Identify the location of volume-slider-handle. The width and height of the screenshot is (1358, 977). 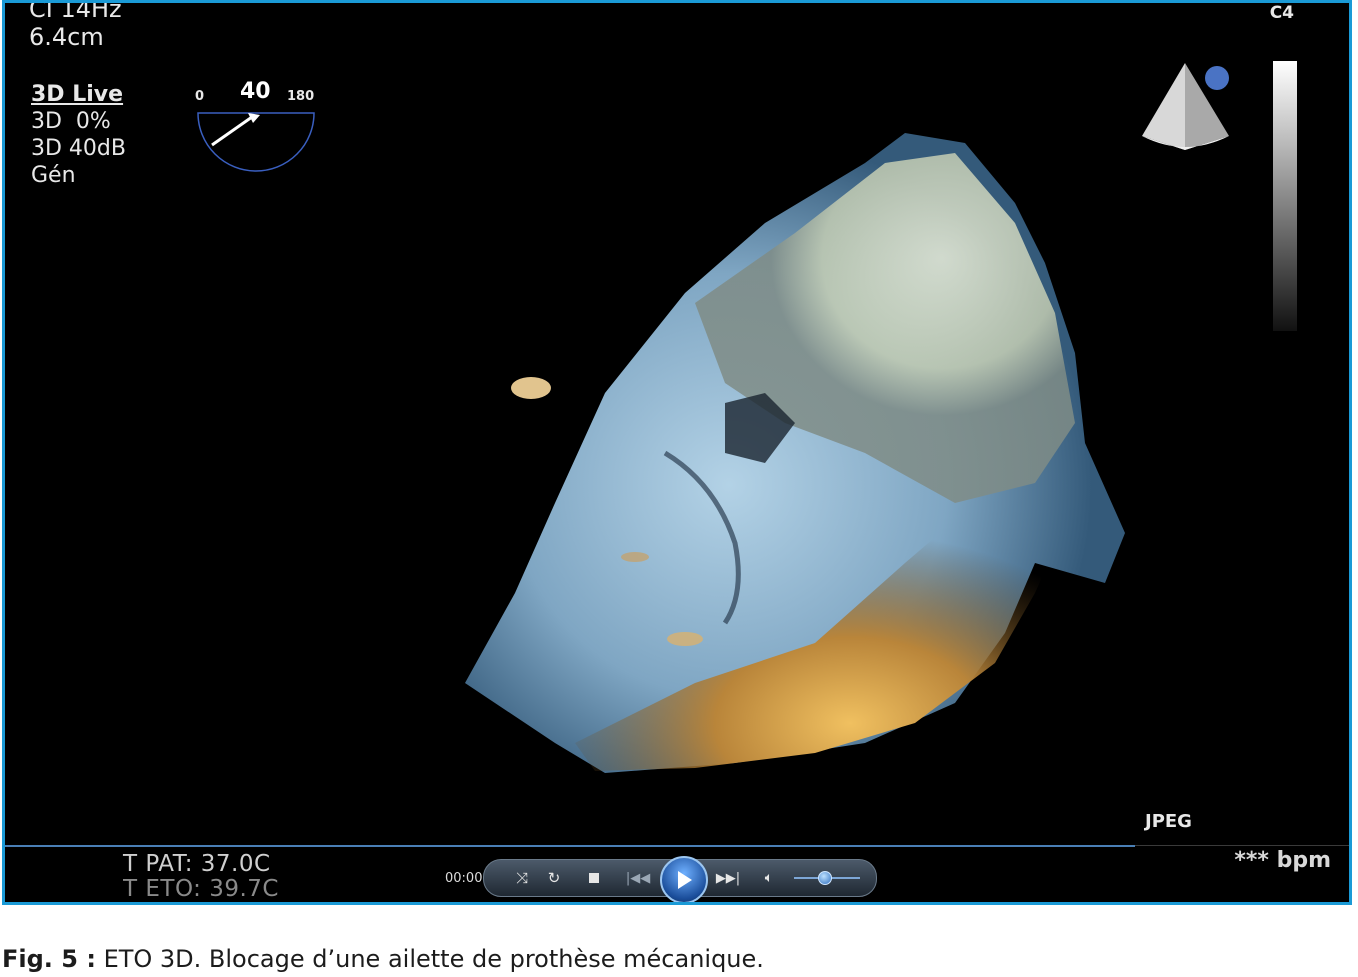
(825, 878).